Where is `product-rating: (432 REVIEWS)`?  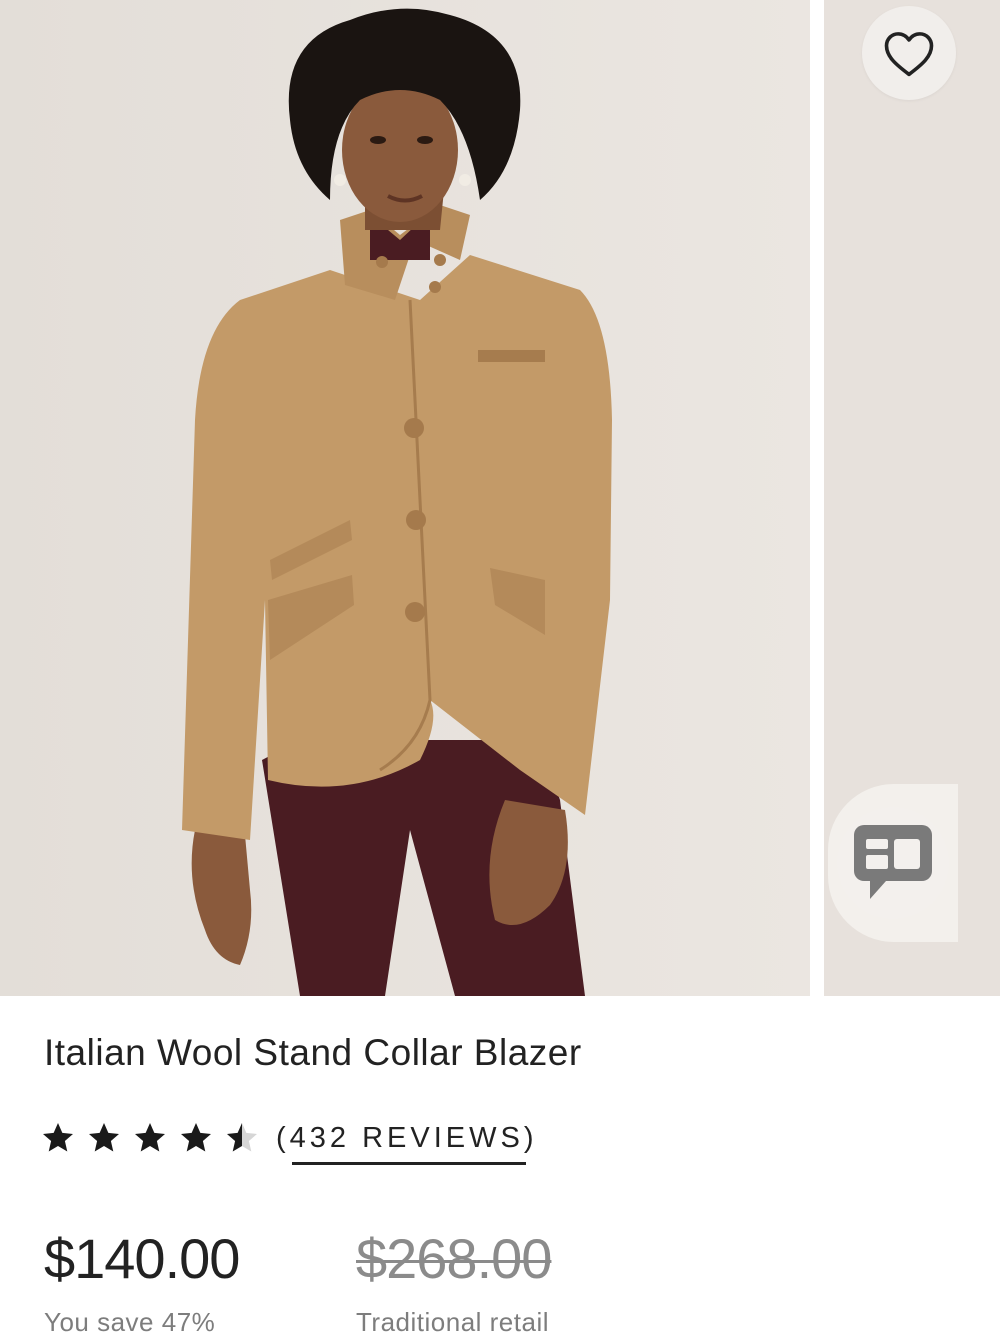
product-rating: (432 REVIEWS) is located at coordinates (289, 1142).